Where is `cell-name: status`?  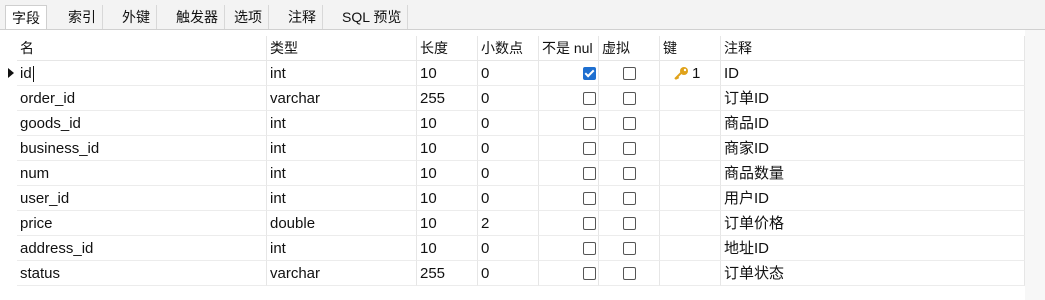 cell-name: status is located at coordinates (142, 273).